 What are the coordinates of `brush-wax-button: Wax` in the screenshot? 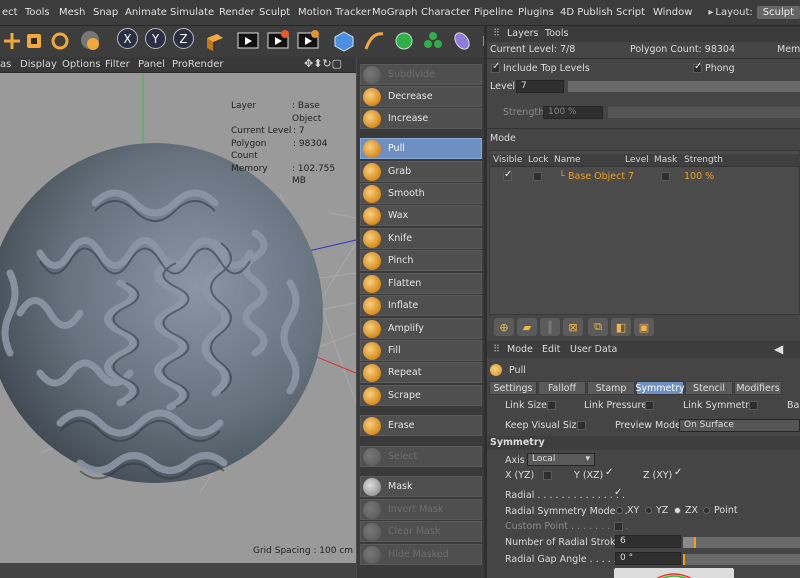 It's located at (421, 215).